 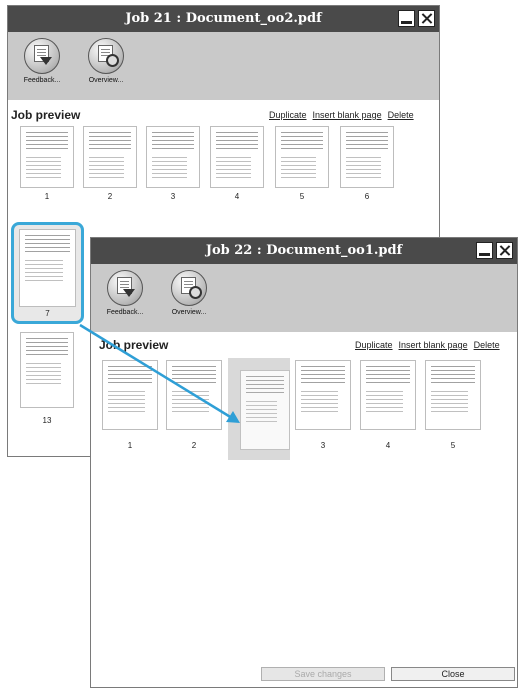 I want to click on dragged-page-thumbnail, so click(x=265, y=410).